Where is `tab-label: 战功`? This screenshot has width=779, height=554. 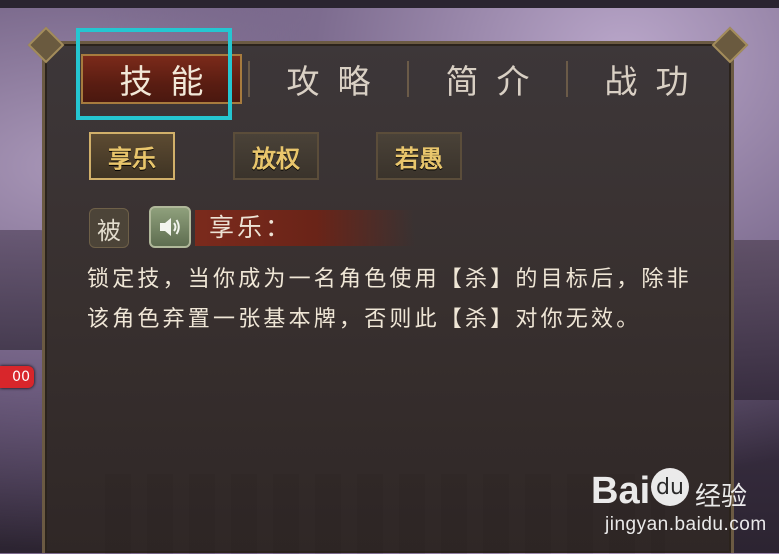 tab-label: 战功 is located at coordinates (655, 81).